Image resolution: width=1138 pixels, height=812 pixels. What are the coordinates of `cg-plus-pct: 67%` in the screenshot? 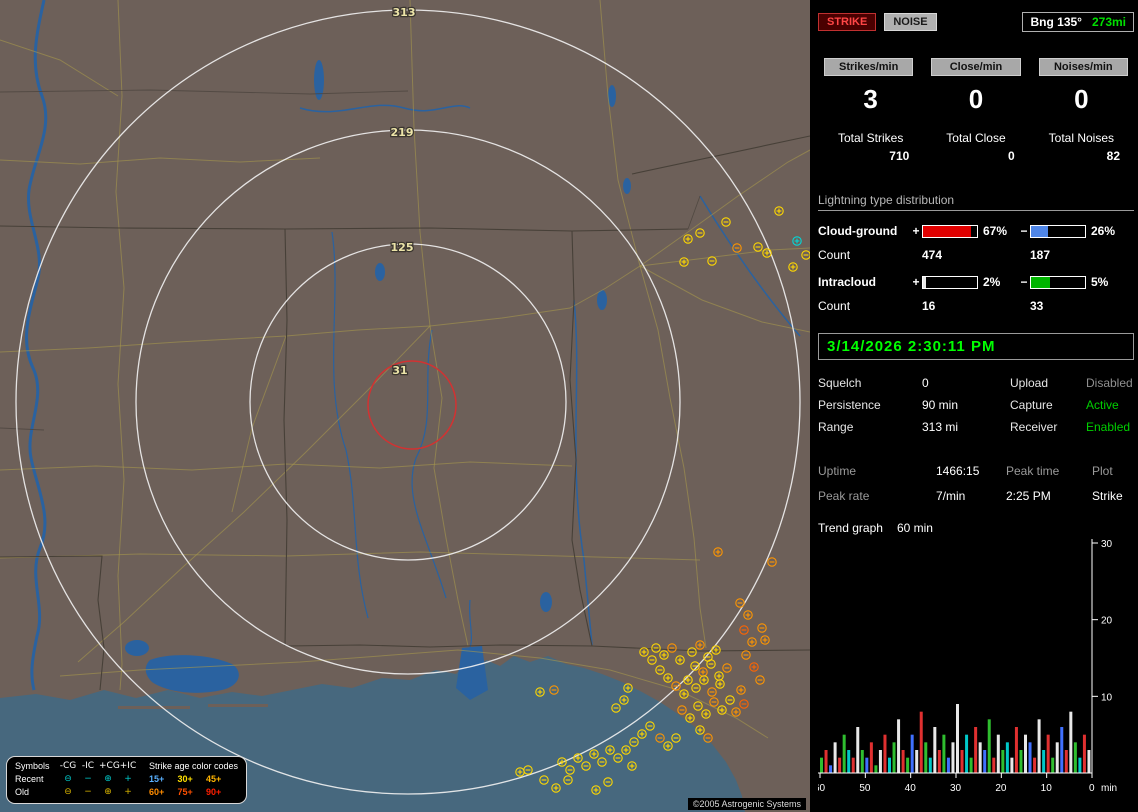 It's located at (995, 231).